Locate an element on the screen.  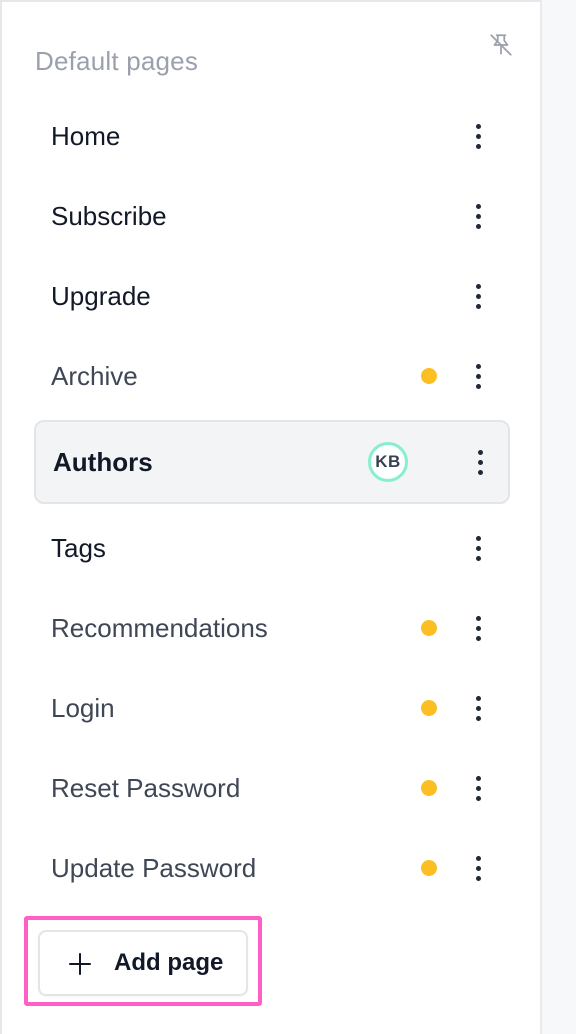
page-item-upgrade: Upgrade is located at coordinates (272, 296).